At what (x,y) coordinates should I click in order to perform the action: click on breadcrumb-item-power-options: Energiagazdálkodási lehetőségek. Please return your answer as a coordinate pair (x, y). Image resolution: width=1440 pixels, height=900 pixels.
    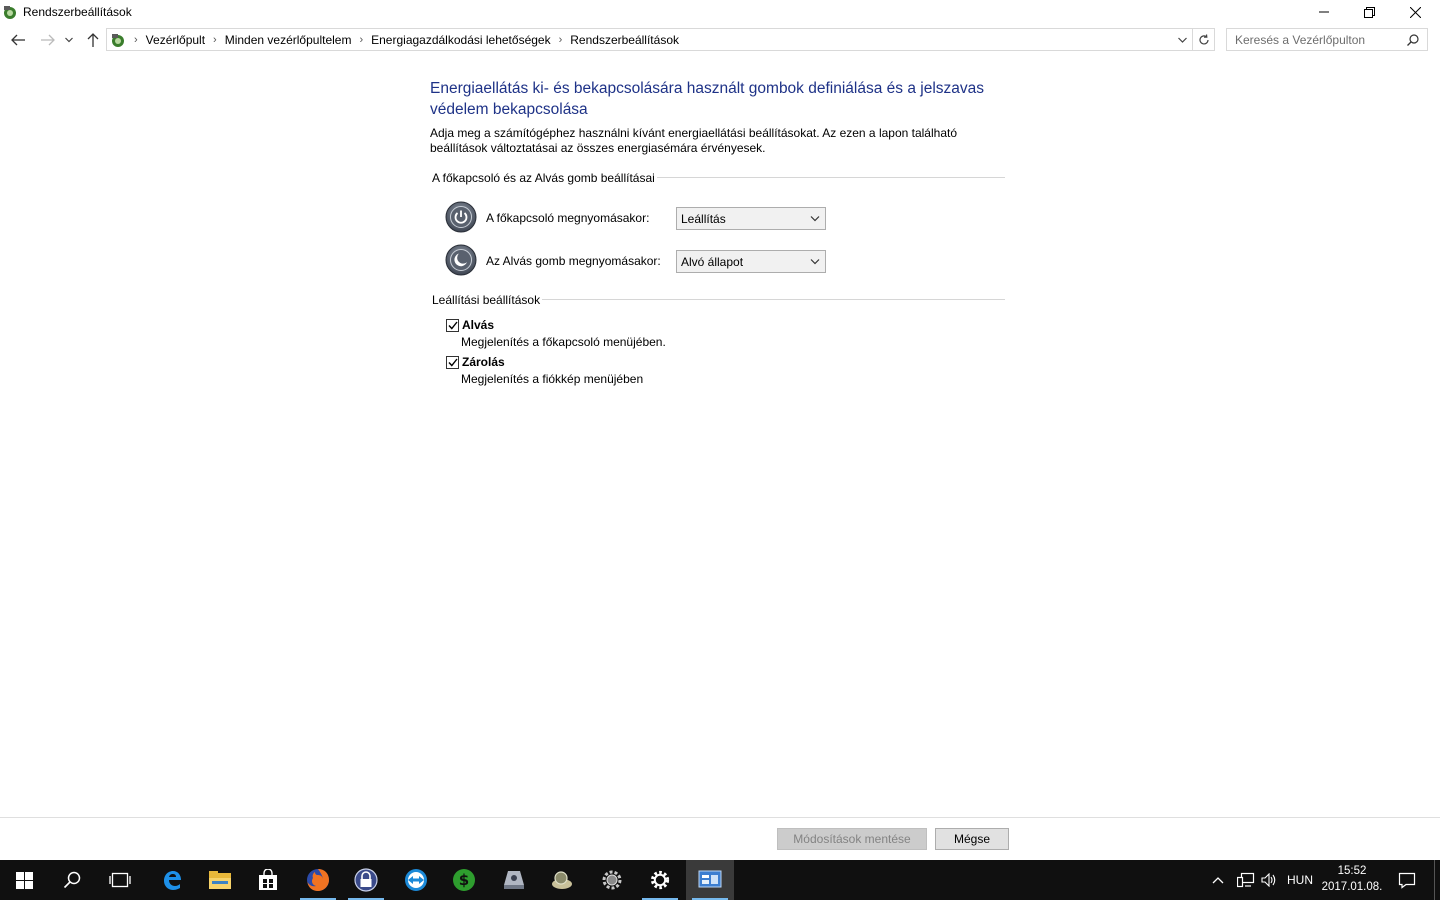
    Looking at the image, I should click on (460, 40).